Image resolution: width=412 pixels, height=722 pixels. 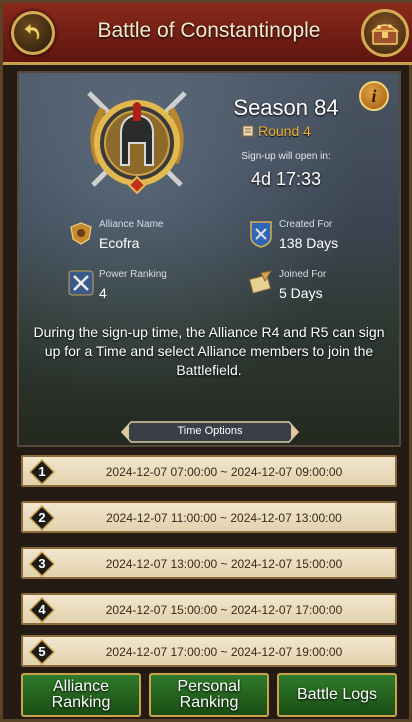 What do you see at coordinates (374, 96) in the screenshot?
I see `info-icon: i` at bounding box center [374, 96].